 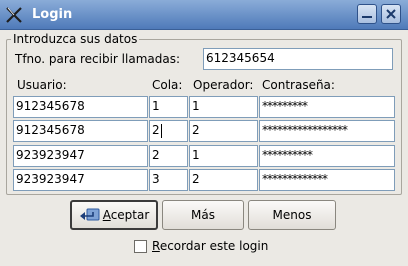 What do you see at coordinates (161, 130) in the screenshot?
I see `text-cursor` at bounding box center [161, 130].